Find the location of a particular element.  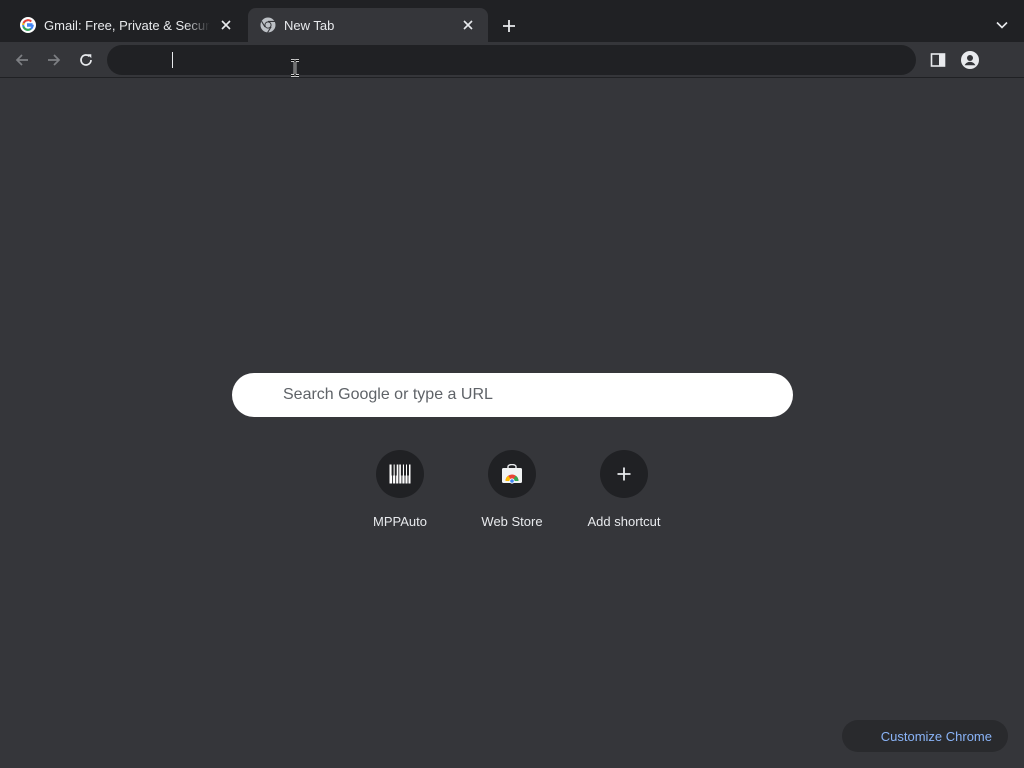

shortcut-label: Add shortcut is located at coordinates (624, 521).